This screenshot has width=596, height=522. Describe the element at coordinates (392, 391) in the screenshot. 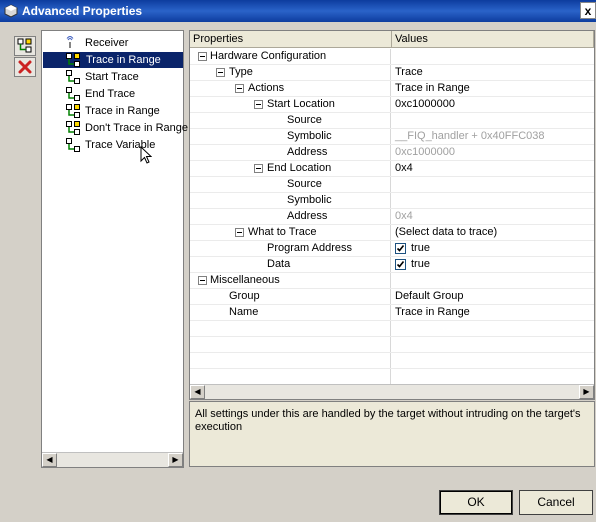

I see `grid-horizontal-scrollbar: ◀ ▶` at that location.